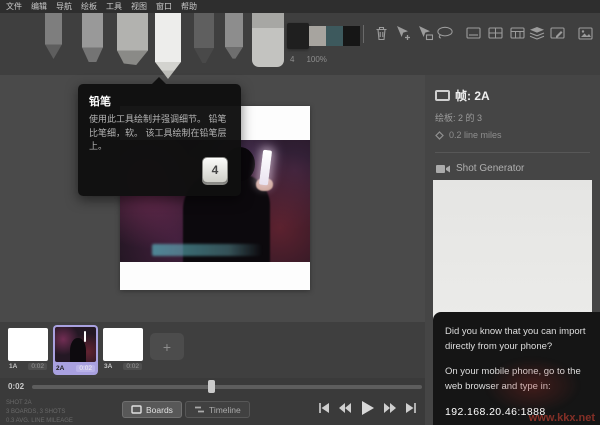  What do you see at coordinates (475, 135) in the screenshot?
I see `line-mileage: 0.2 line miles` at bounding box center [475, 135].